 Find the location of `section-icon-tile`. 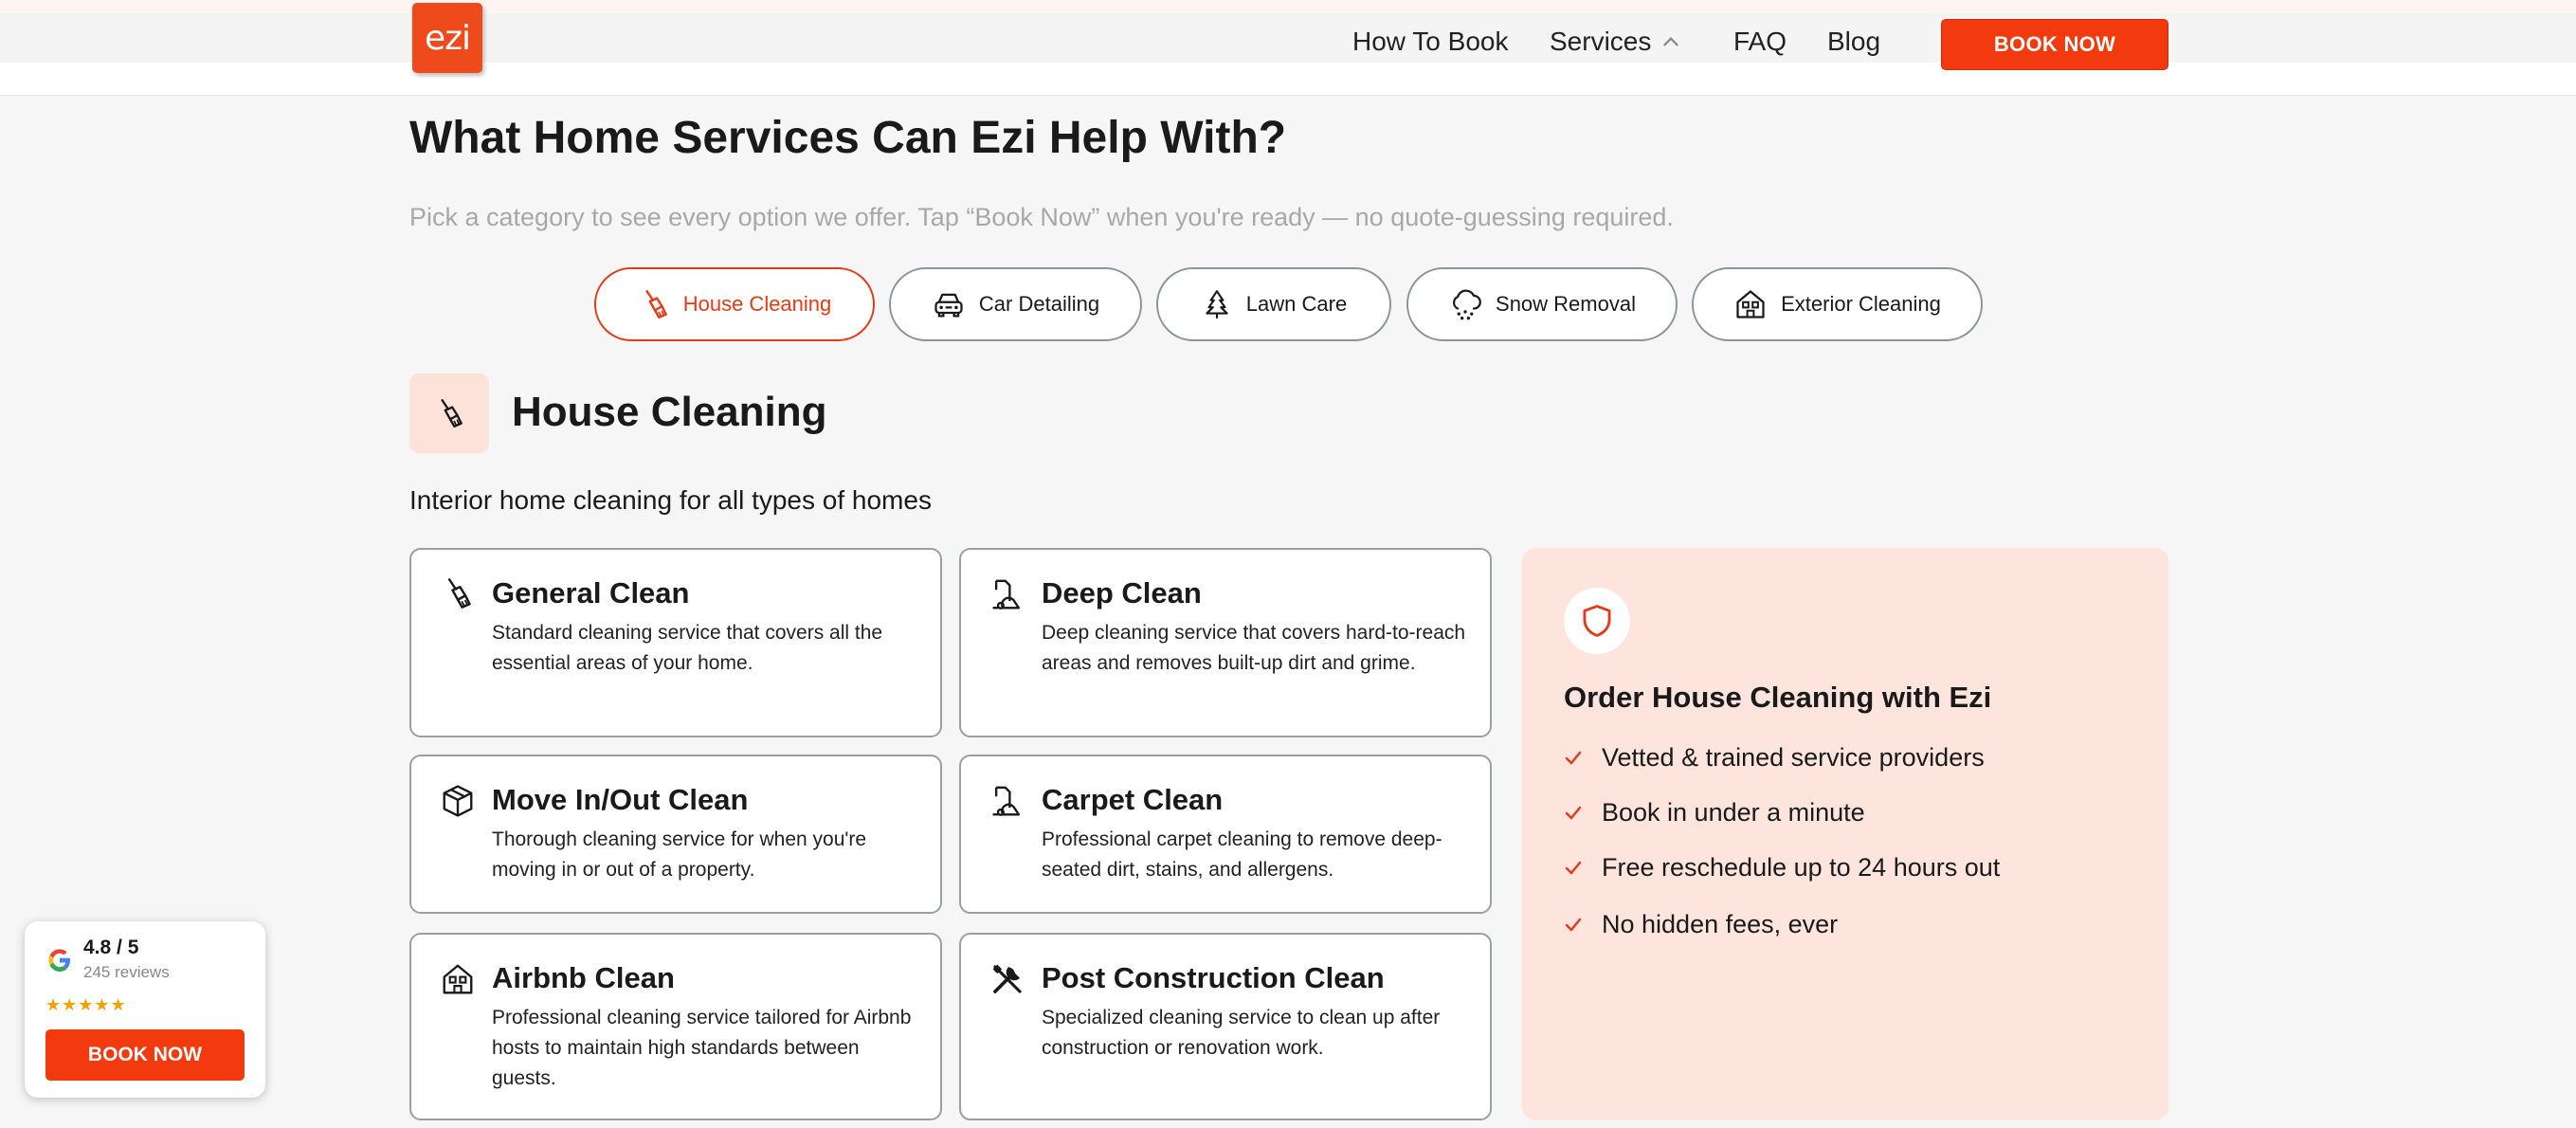

section-icon-tile is located at coordinates (449, 413).